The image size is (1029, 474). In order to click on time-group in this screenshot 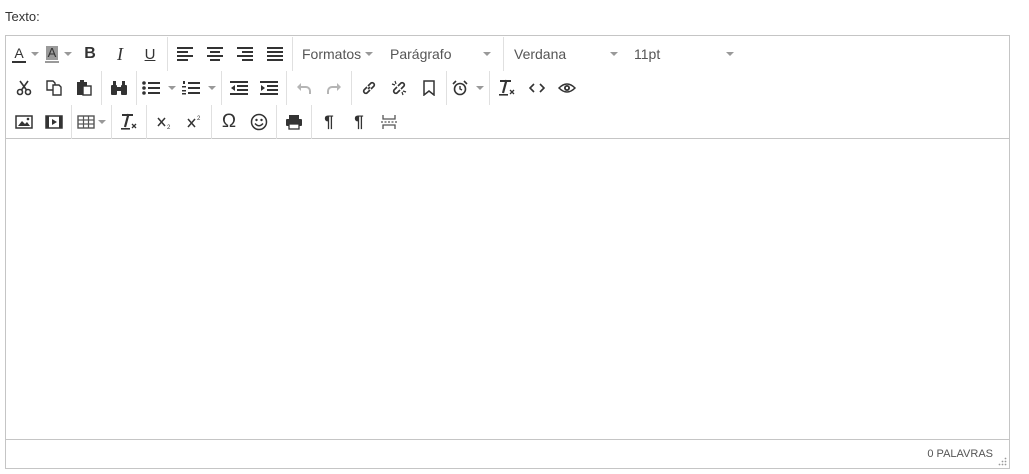, I will do `click(468, 88)`.